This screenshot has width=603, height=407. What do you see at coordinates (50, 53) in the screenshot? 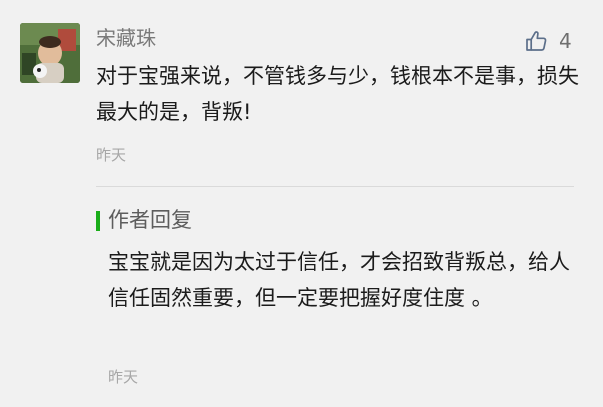
I see `avatar` at bounding box center [50, 53].